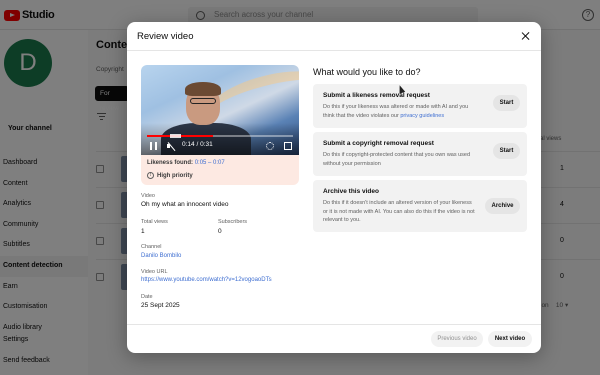 The width and height of the screenshot is (600, 375). Describe the element at coordinates (506, 151) in the screenshot. I see `start-copyright-button: Start` at that location.